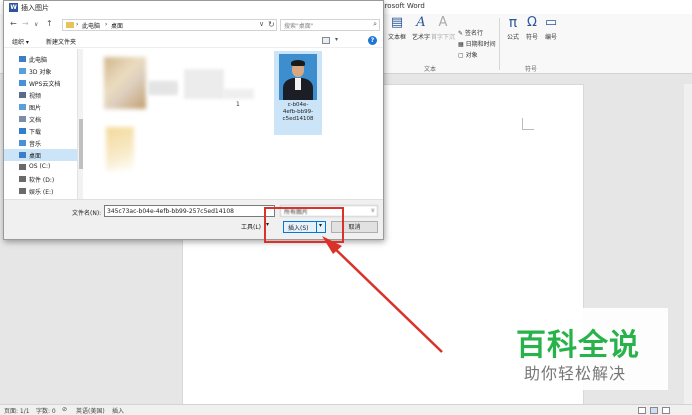 This screenshot has width=692, height=415. What do you see at coordinates (40, 131) in the screenshot?
I see `nav-item: 下载` at bounding box center [40, 131].